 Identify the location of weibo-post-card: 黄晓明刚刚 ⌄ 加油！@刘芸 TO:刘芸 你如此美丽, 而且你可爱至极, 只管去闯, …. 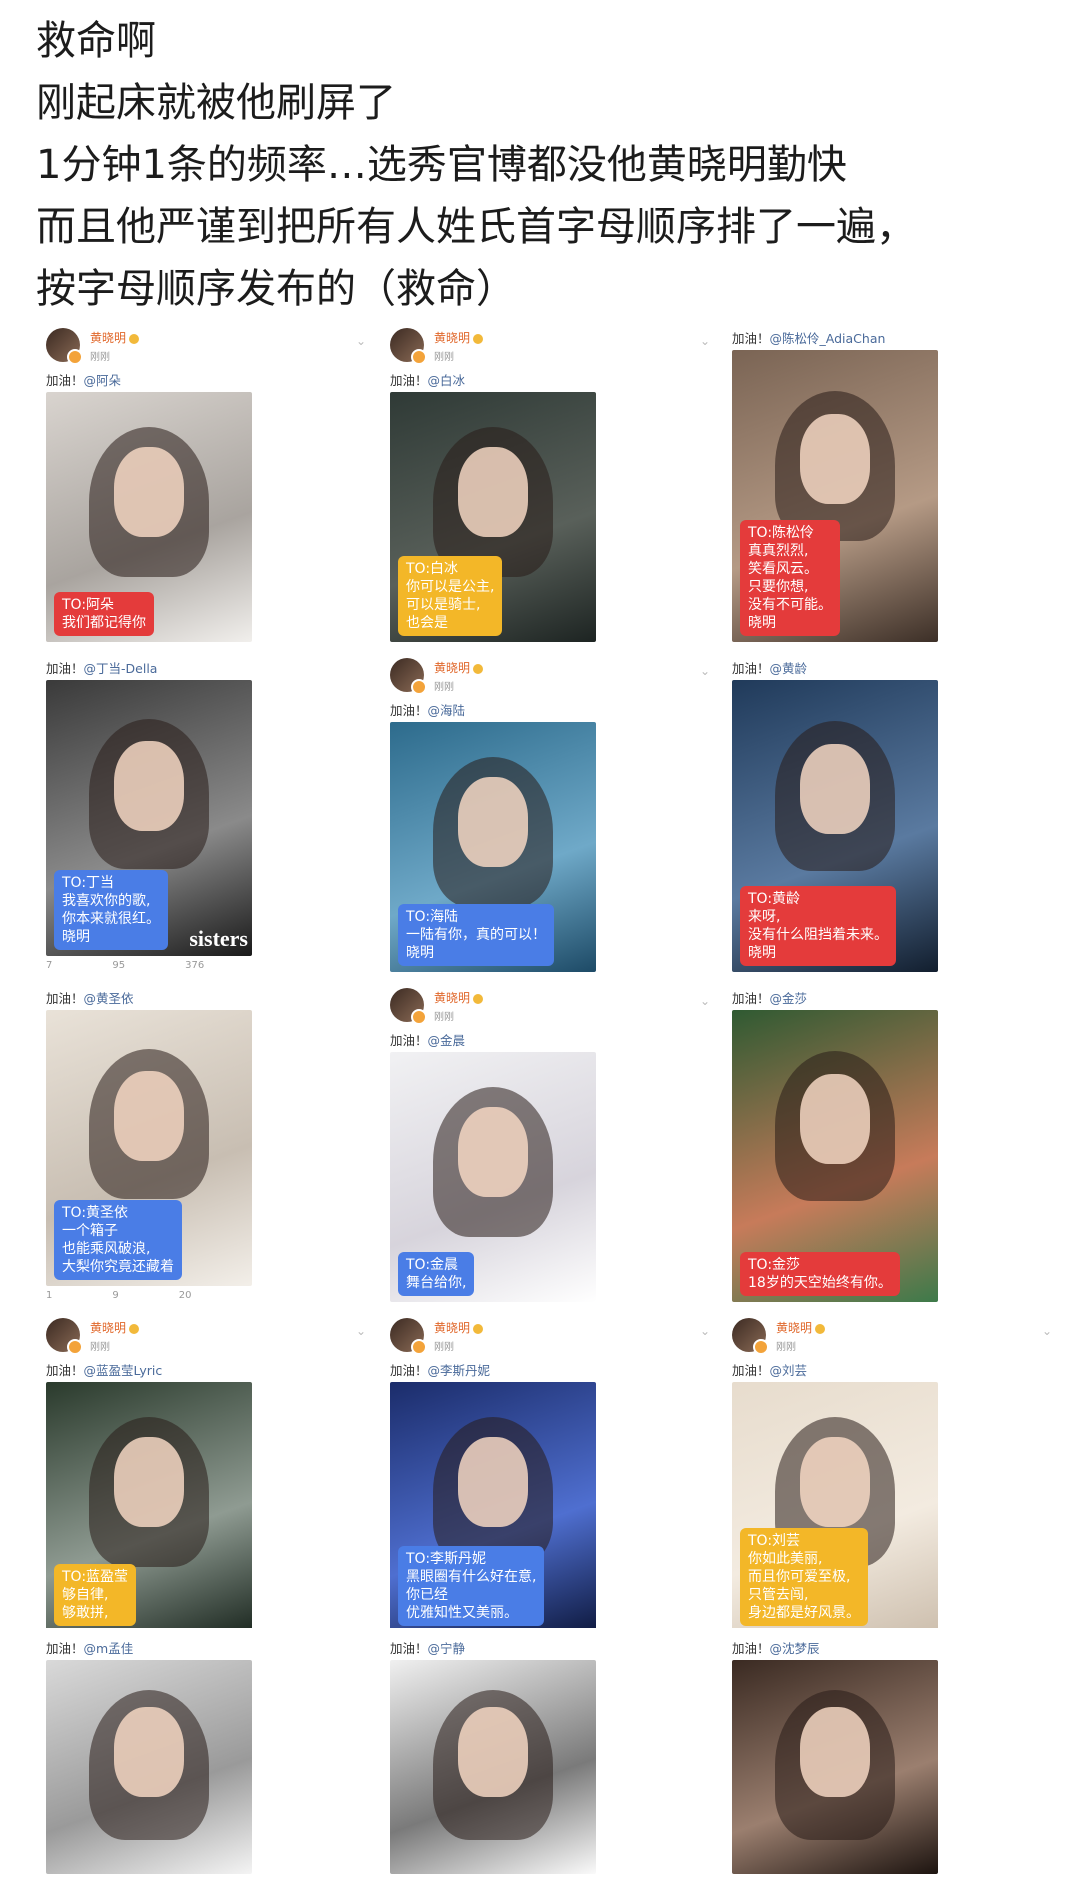
(887, 1472).